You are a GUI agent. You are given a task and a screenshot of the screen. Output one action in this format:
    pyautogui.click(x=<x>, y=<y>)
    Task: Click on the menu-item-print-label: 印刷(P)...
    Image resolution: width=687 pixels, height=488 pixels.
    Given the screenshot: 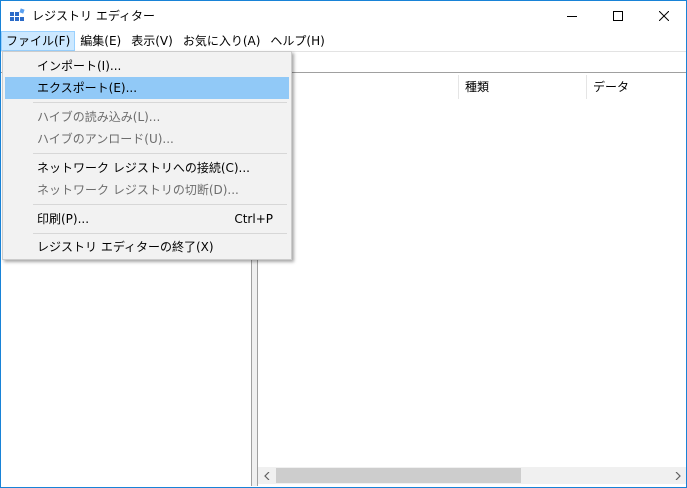 What is the action you would take?
    pyautogui.click(x=63, y=219)
    